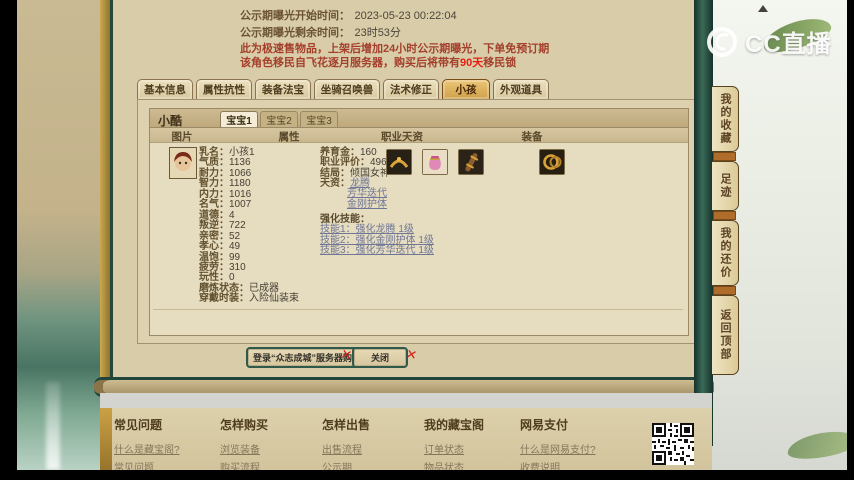 This screenshot has height=480, width=854. I want to click on skill-row: 技能3：强化芳华迭代 1级, so click(405, 250).